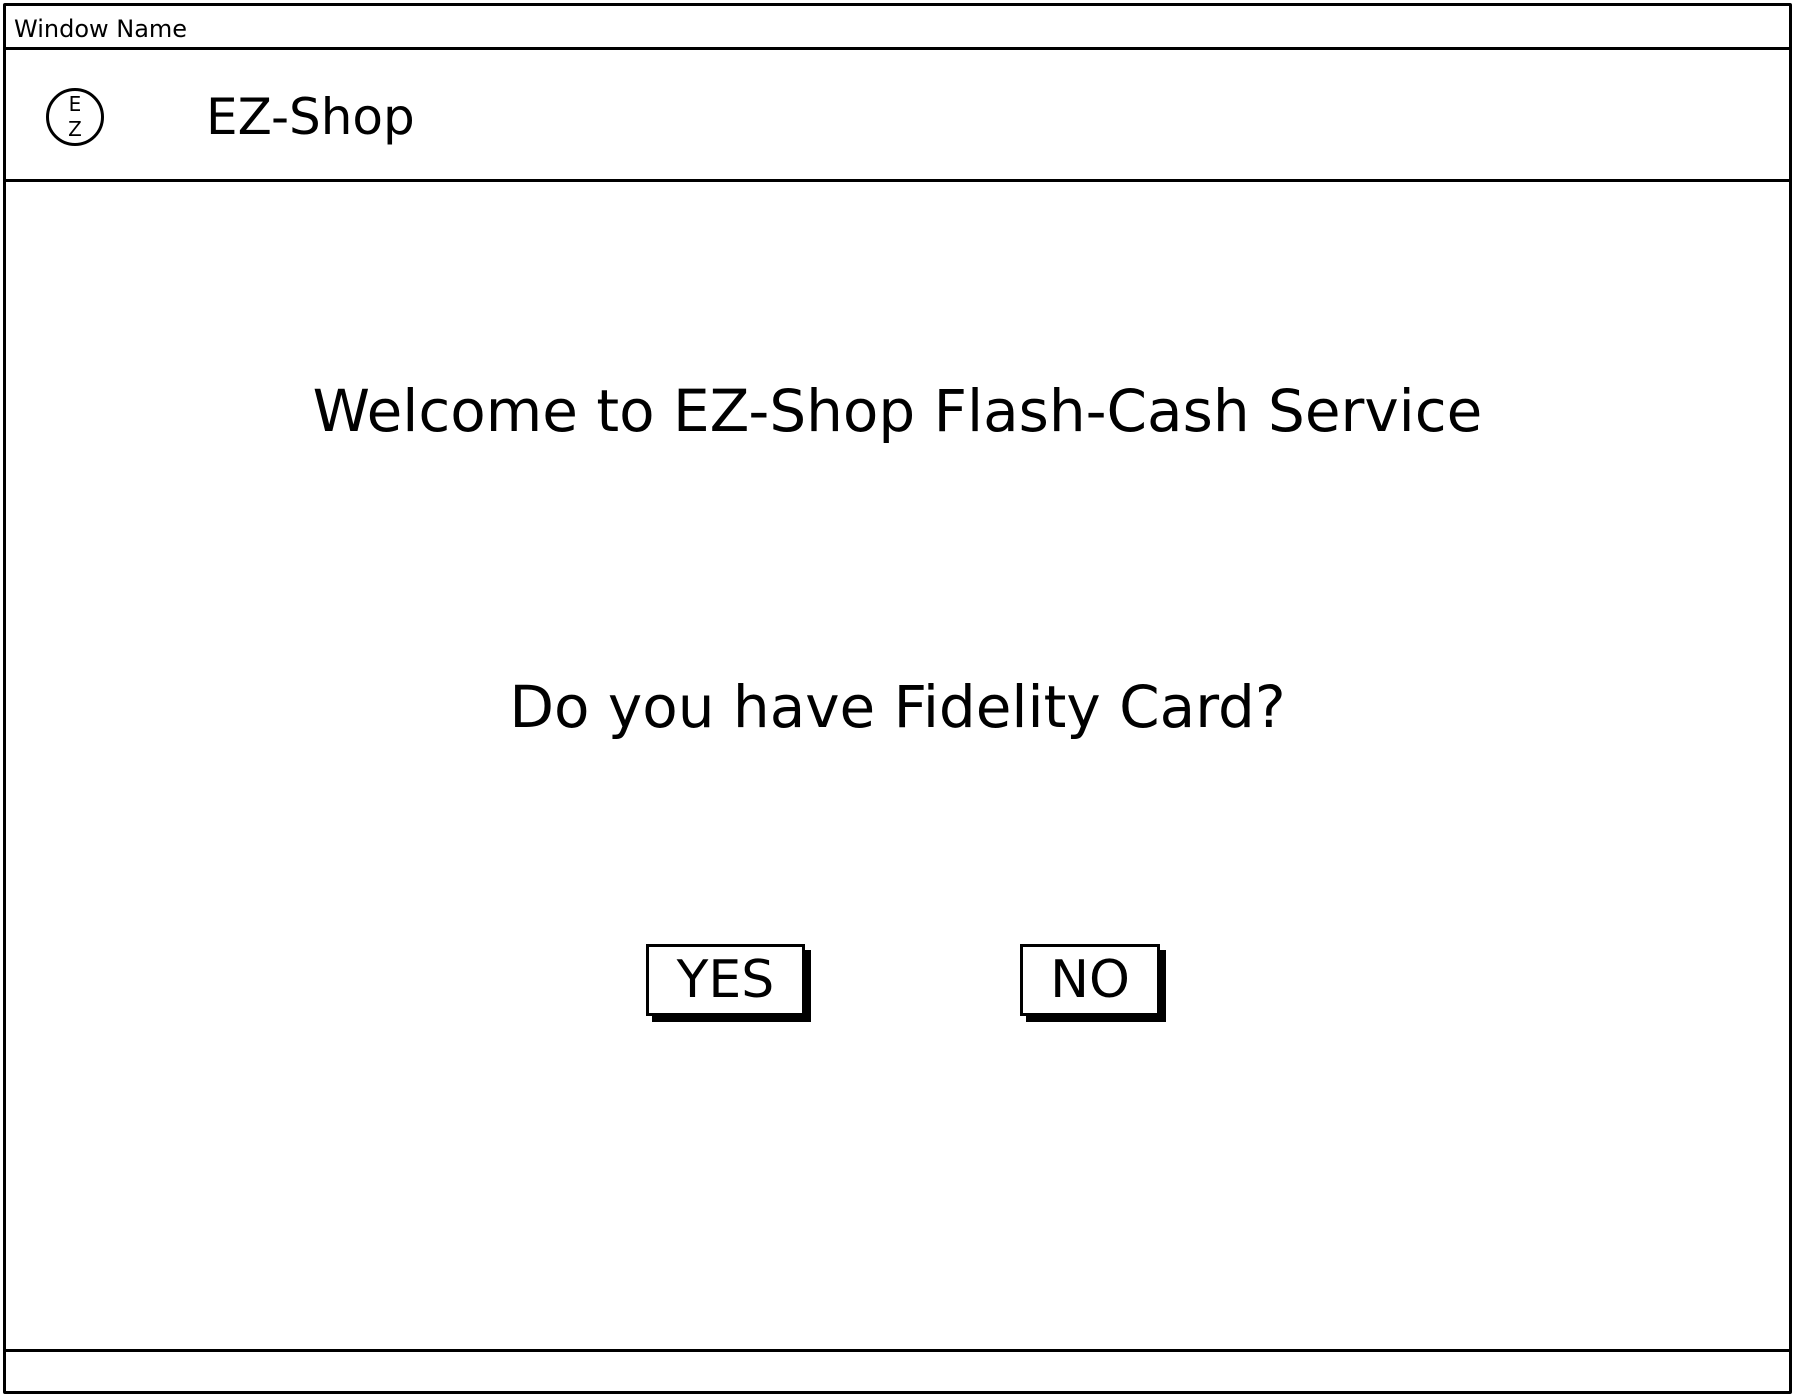 This screenshot has height=1400, width=1800. I want to click on logo-letter-e: E, so click(75, 104).